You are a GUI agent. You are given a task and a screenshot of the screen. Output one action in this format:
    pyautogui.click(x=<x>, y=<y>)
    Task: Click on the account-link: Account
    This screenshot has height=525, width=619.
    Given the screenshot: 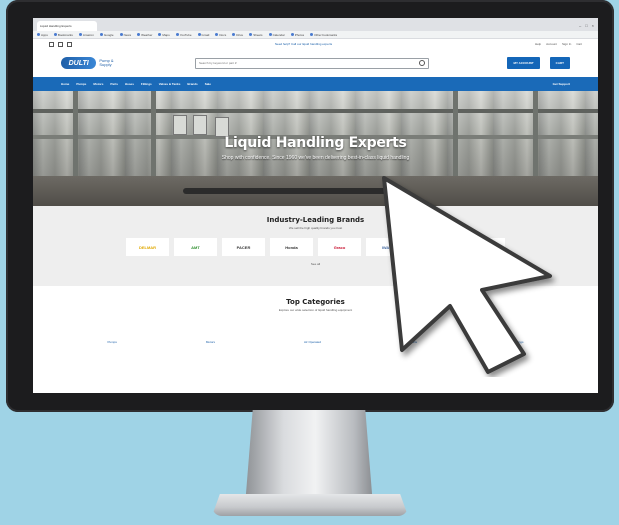 What is the action you would take?
    pyautogui.click(x=551, y=44)
    